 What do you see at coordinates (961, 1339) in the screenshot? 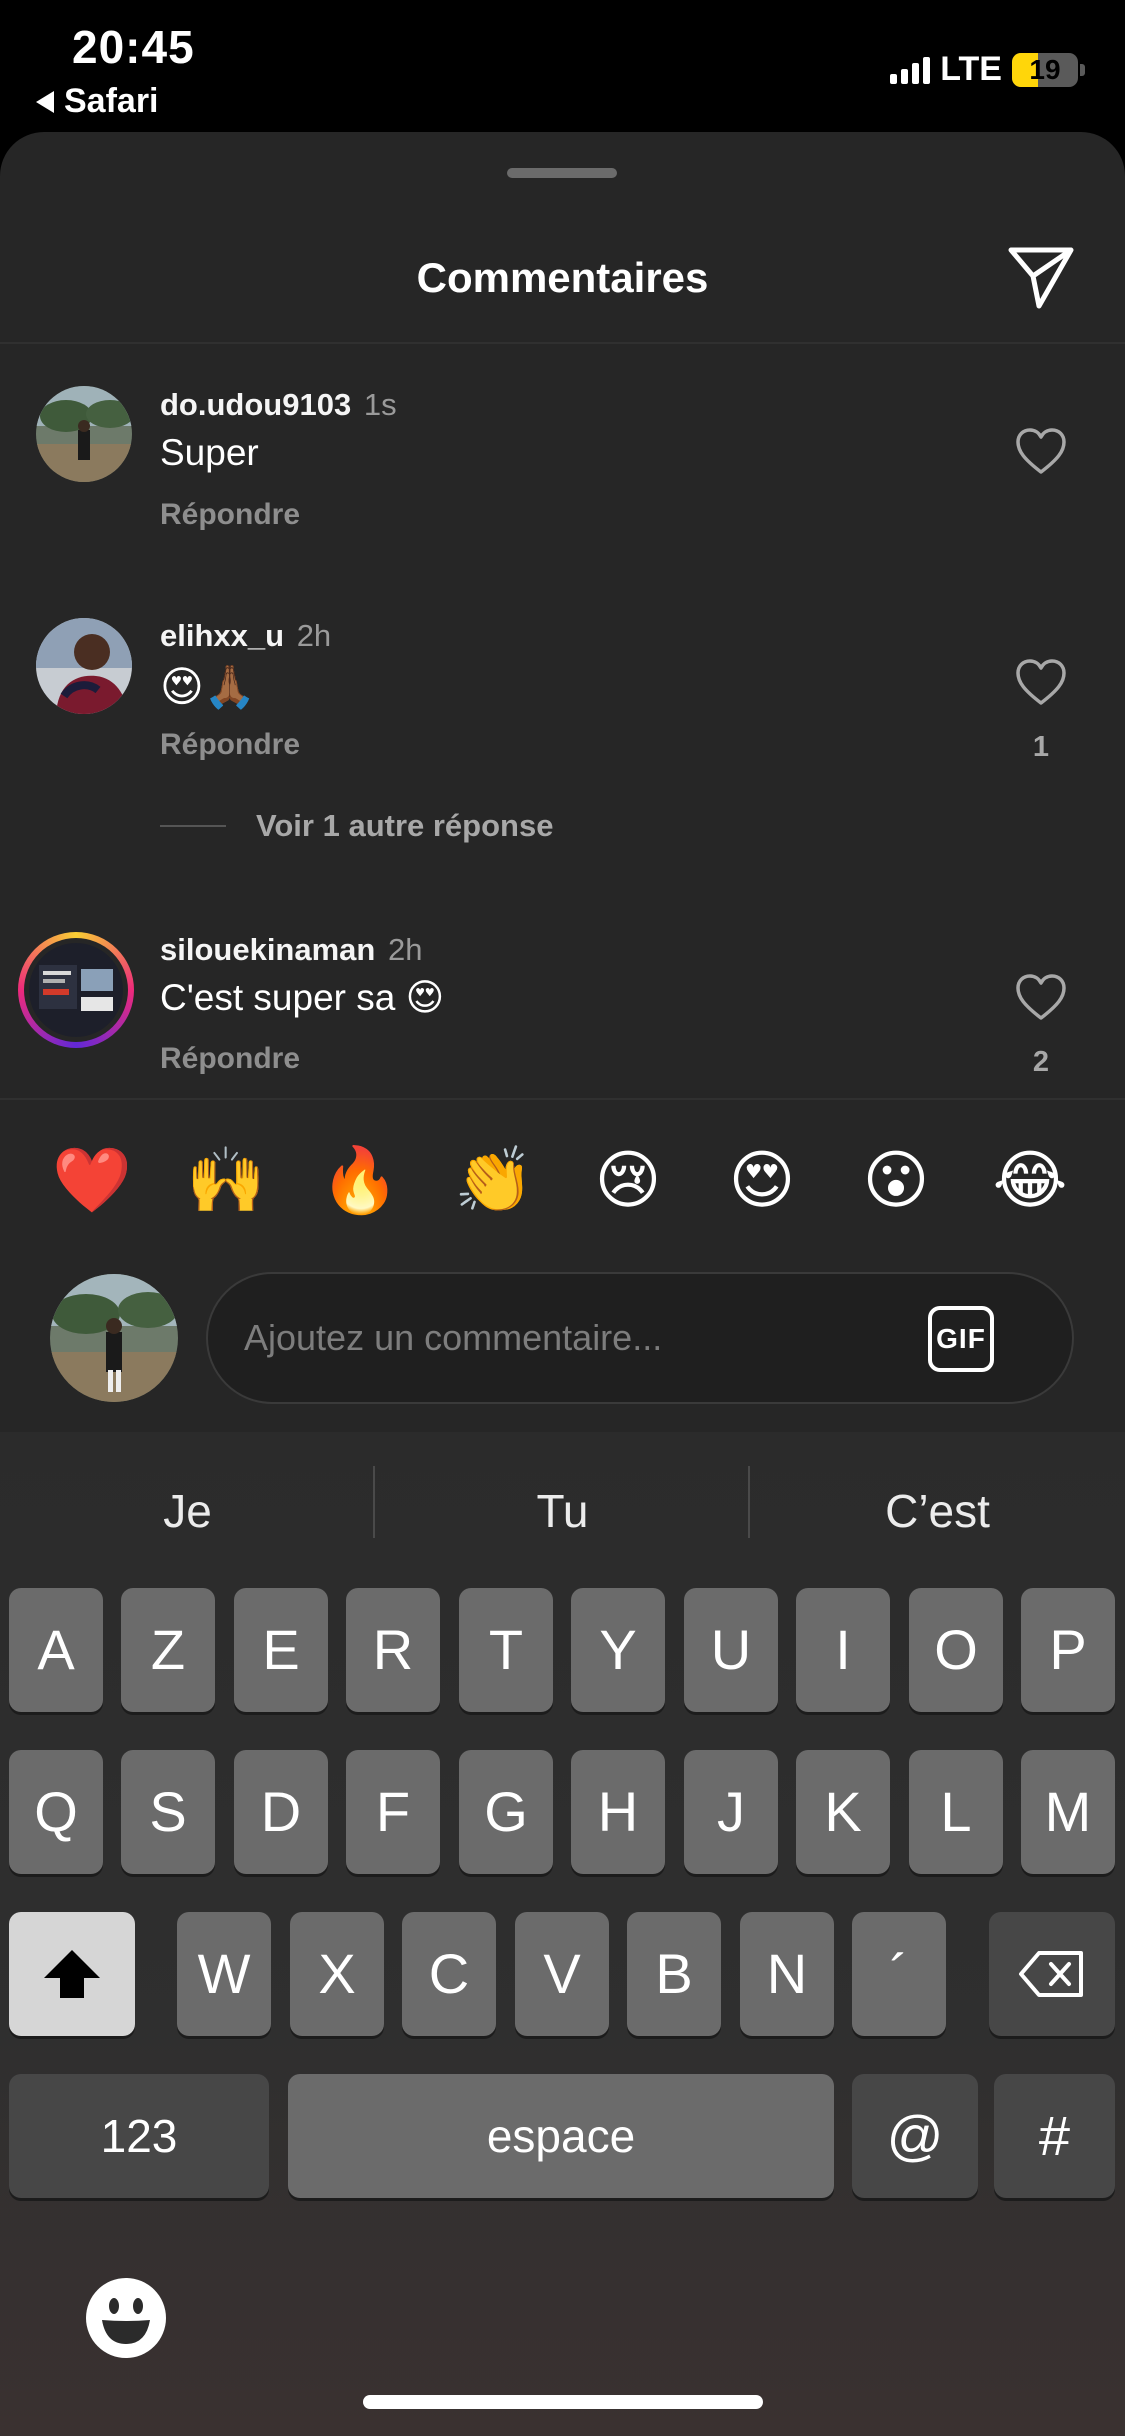
I see `gif-button: GIF` at bounding box center [961, 1339].